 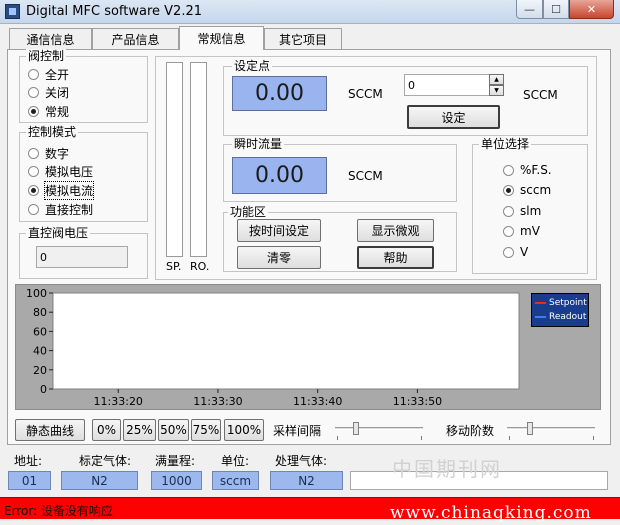 I want to click on direct-valve-voltage-title: 直控阀电压, so click(x=58, y=233).